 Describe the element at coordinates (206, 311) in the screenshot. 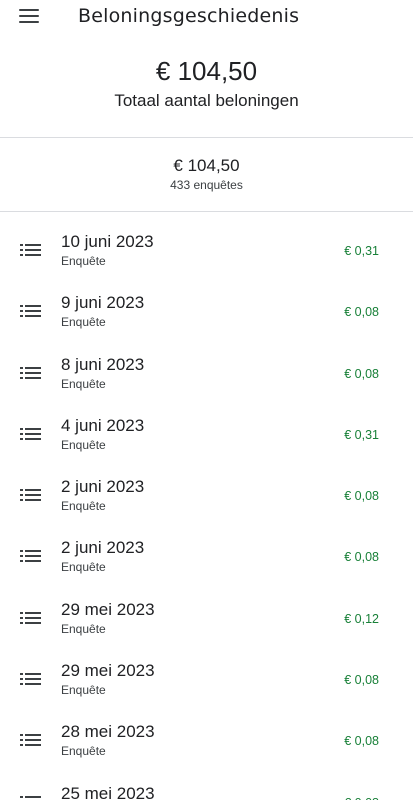

I see `reward-list-item: 9 juni 2023 Enquête € 0,08` at that location.